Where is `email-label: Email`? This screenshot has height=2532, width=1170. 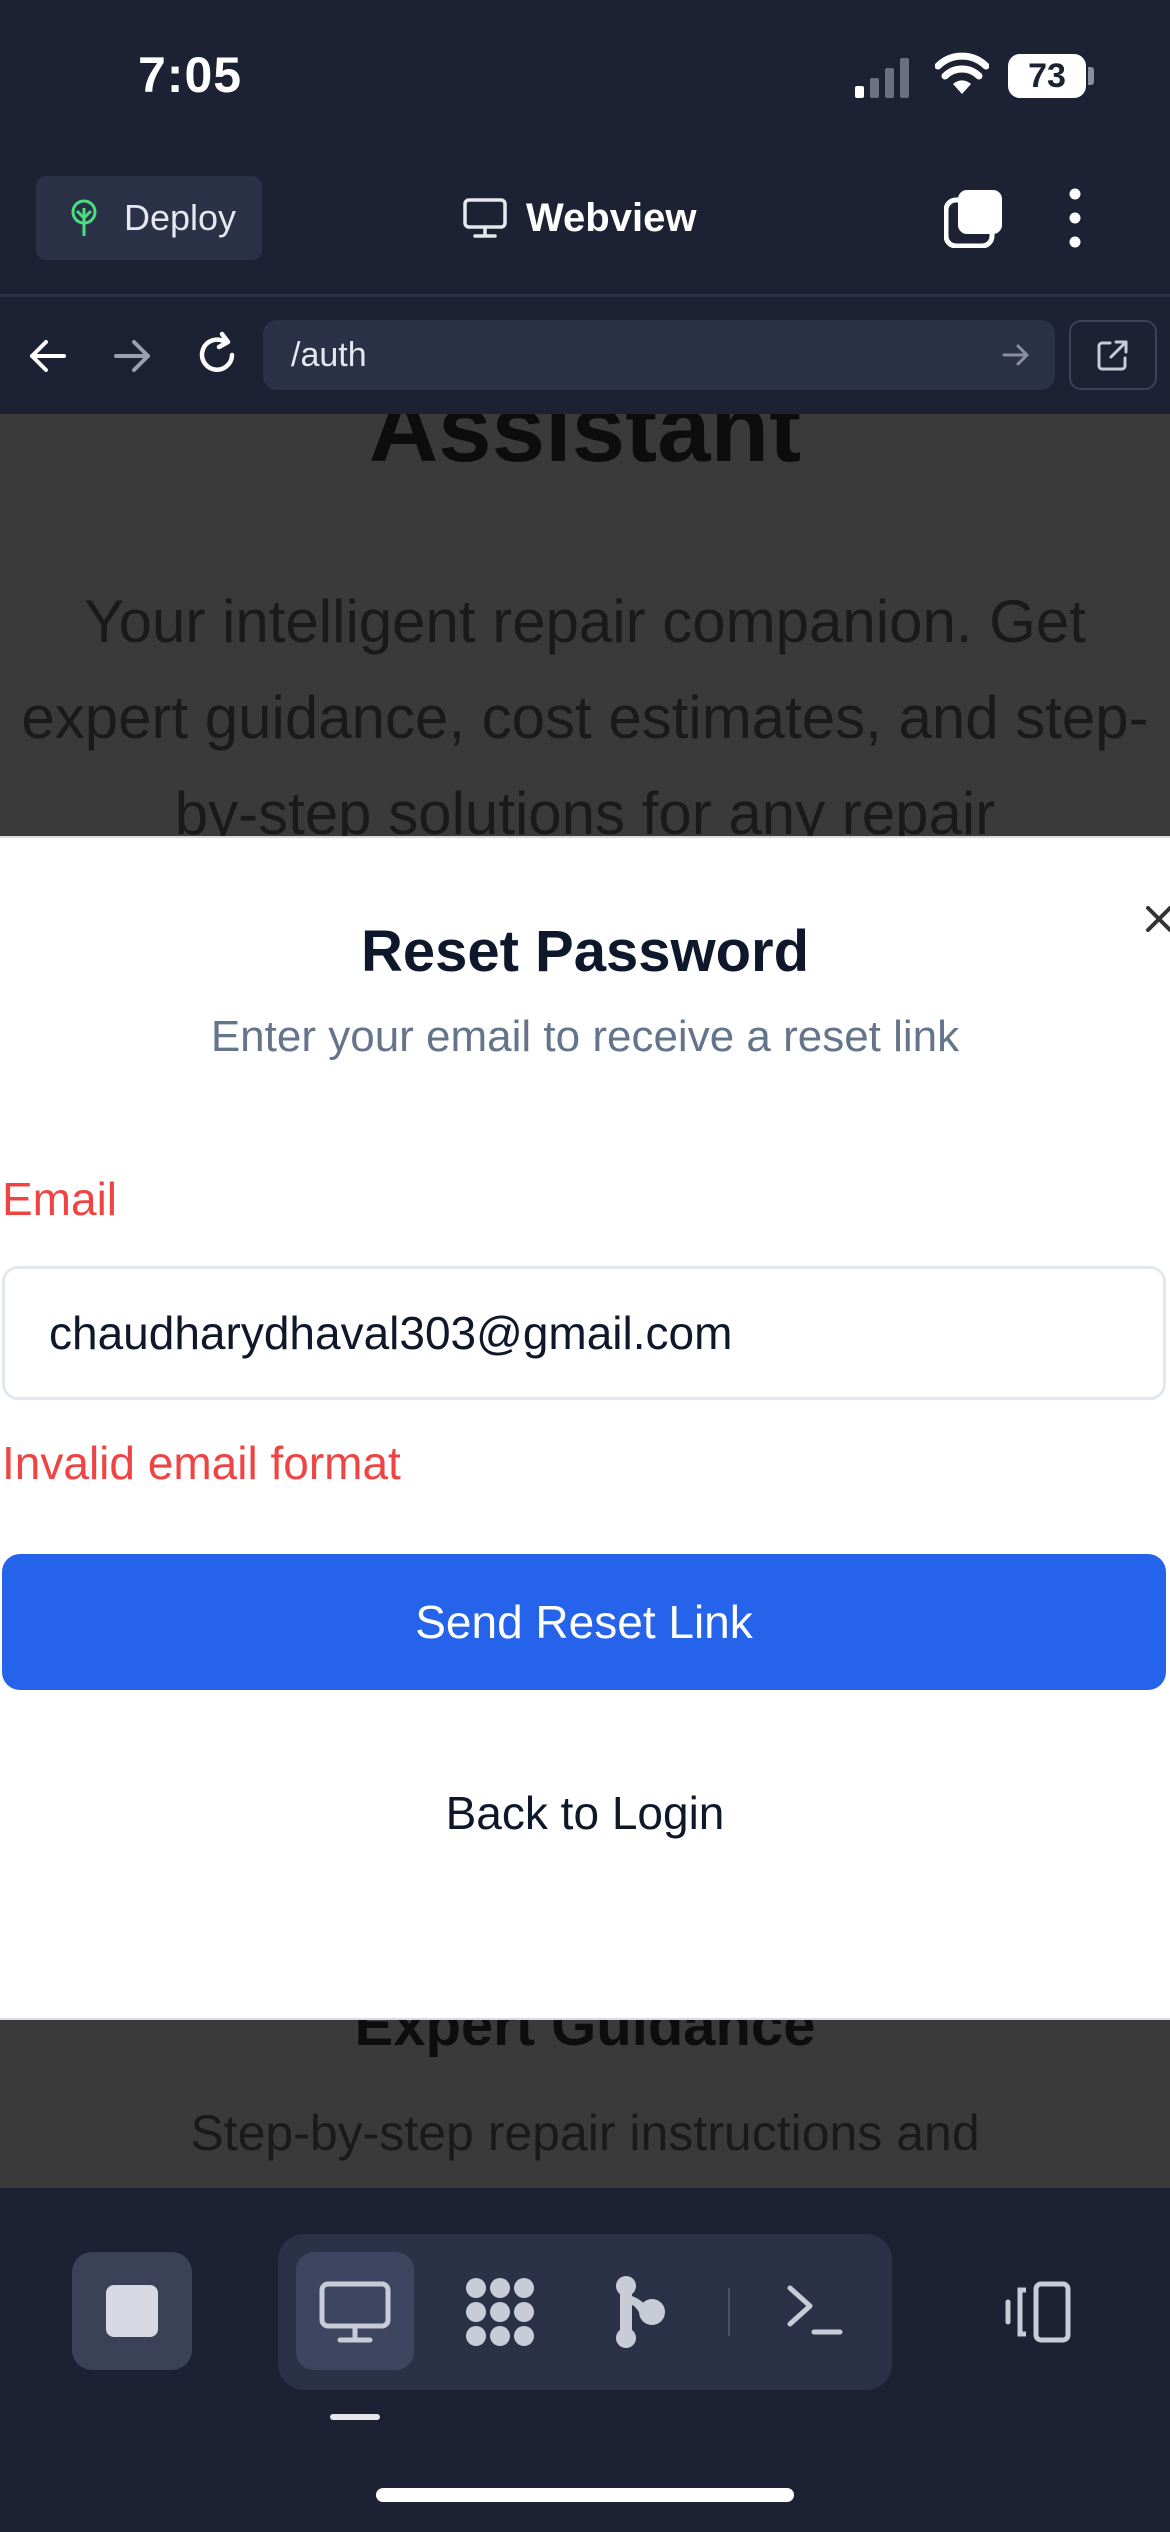 email-label: Email is located at coordinates (60, 1199).